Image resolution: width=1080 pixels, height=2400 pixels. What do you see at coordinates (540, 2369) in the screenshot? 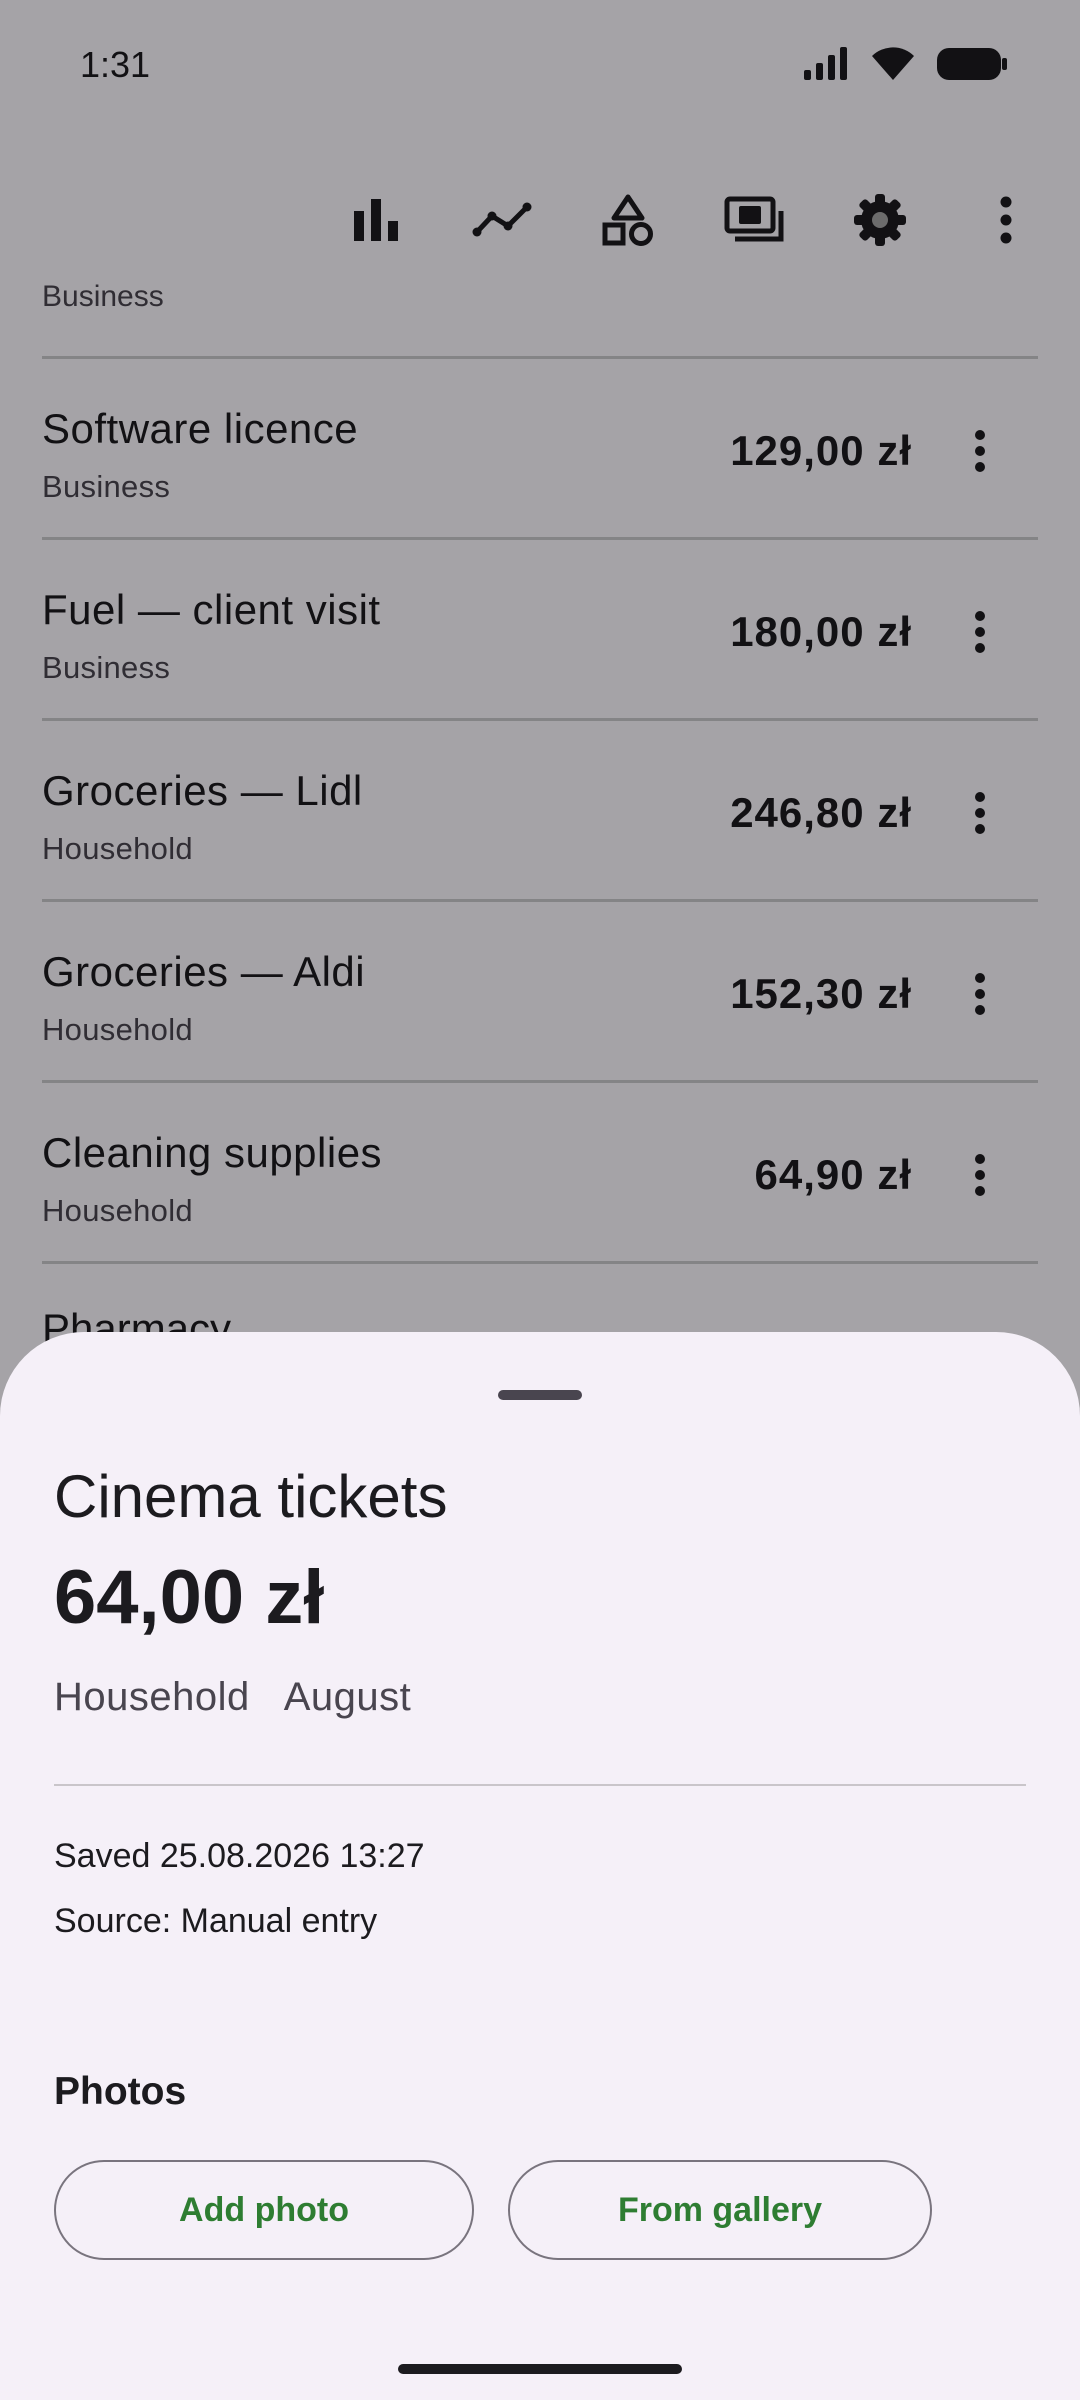
I see `home-indicator` at bounding box center [540, 2369].